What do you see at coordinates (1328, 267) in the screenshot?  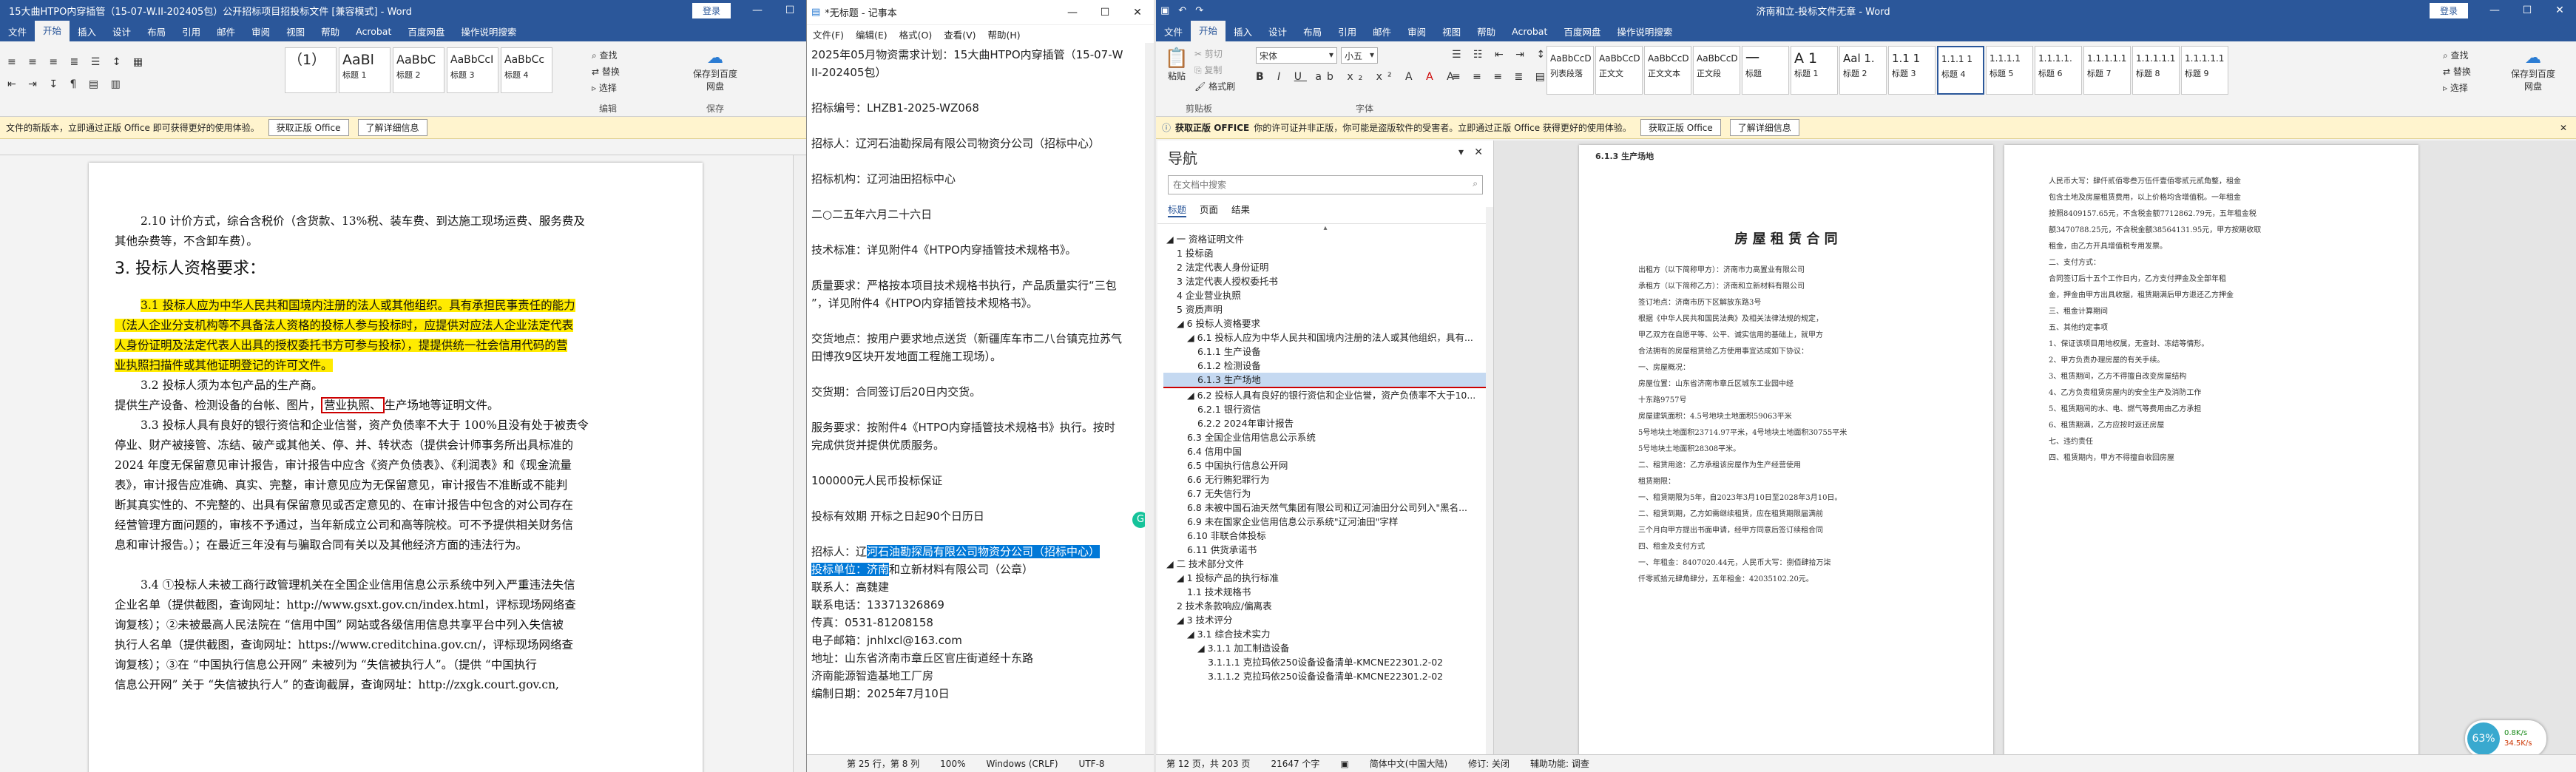 I see `nav-heading-item: 2 法定代表人身份证明` at bounding box center [1328, 267].